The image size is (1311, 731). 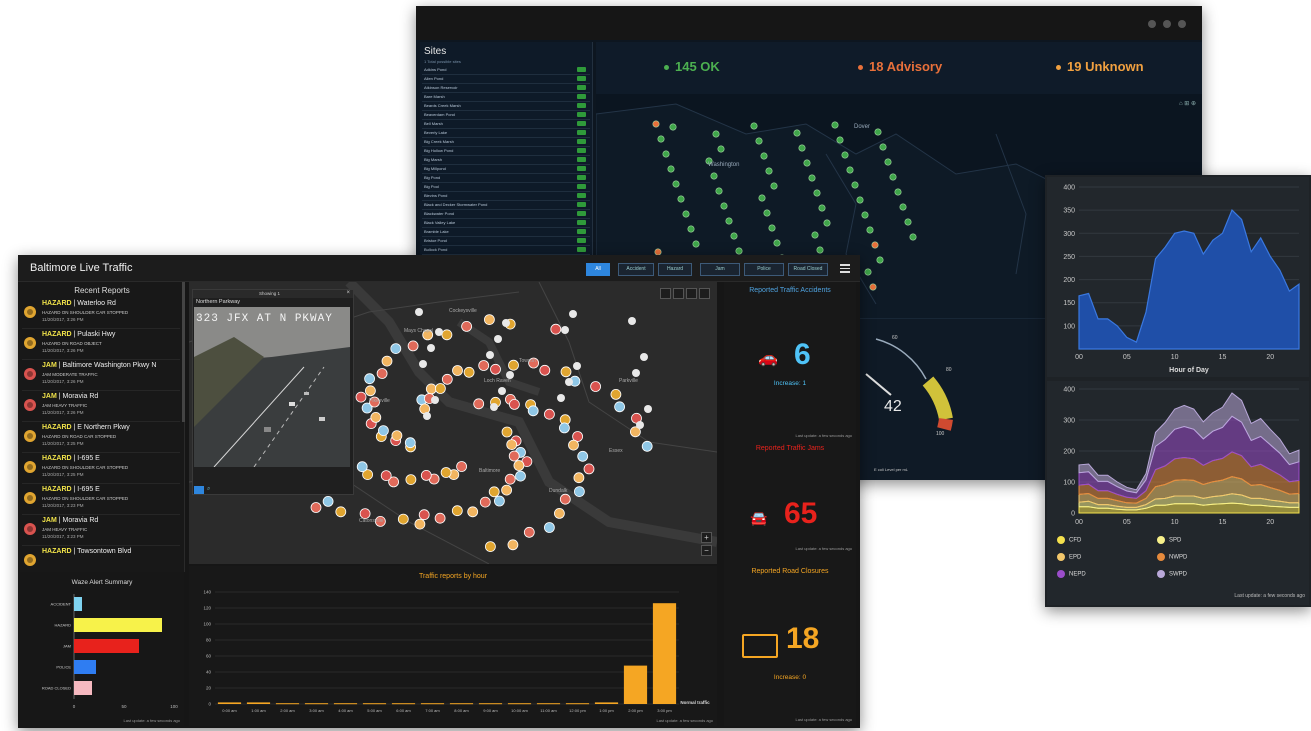 What do you see at coordinates (764, 269) in the screenshot?
I see `filter-police-button: Police` at bounding box center [764, 269].